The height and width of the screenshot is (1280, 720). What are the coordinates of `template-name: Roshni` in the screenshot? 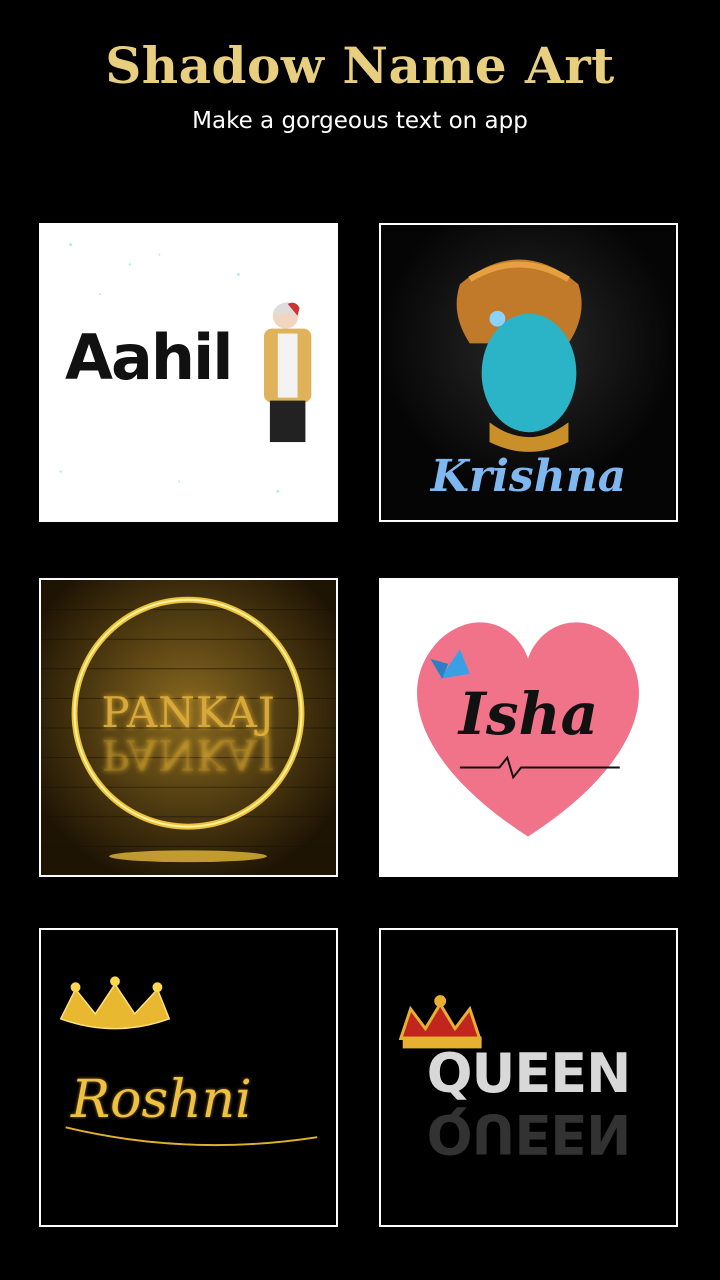 It's located at (161, 1100).